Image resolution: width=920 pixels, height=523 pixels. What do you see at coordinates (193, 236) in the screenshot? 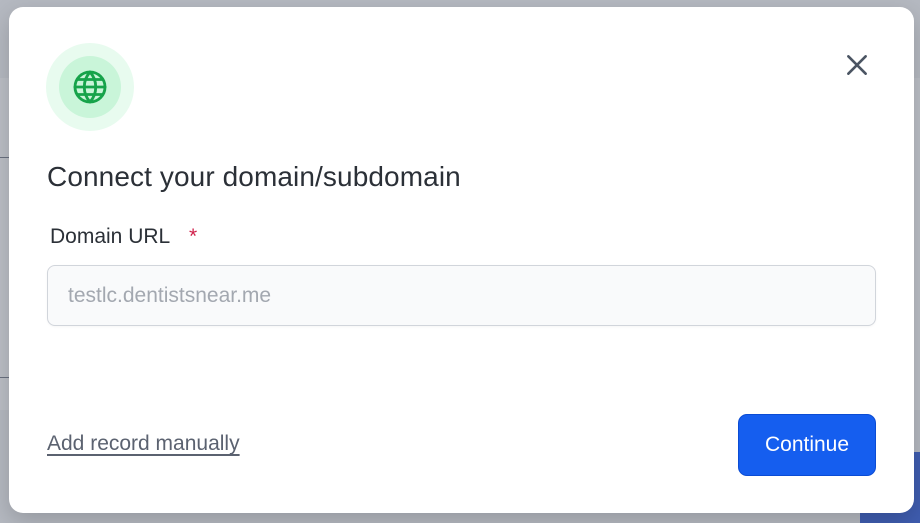
I see `required-asterisk: *` at bounding box center [193, 236].